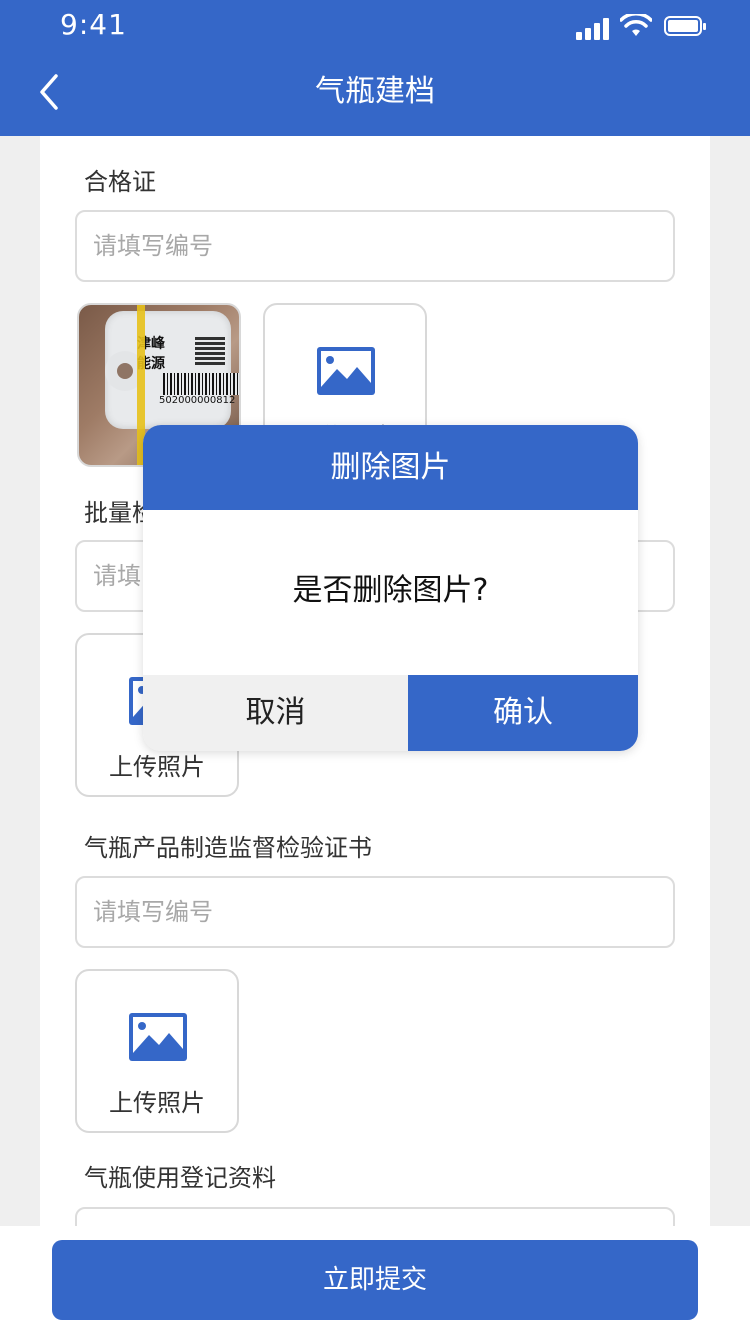 This screenshot has height=1334, width=750. I want to click on registration-label: 气瓶使用登记资料, so click(180, 1178).